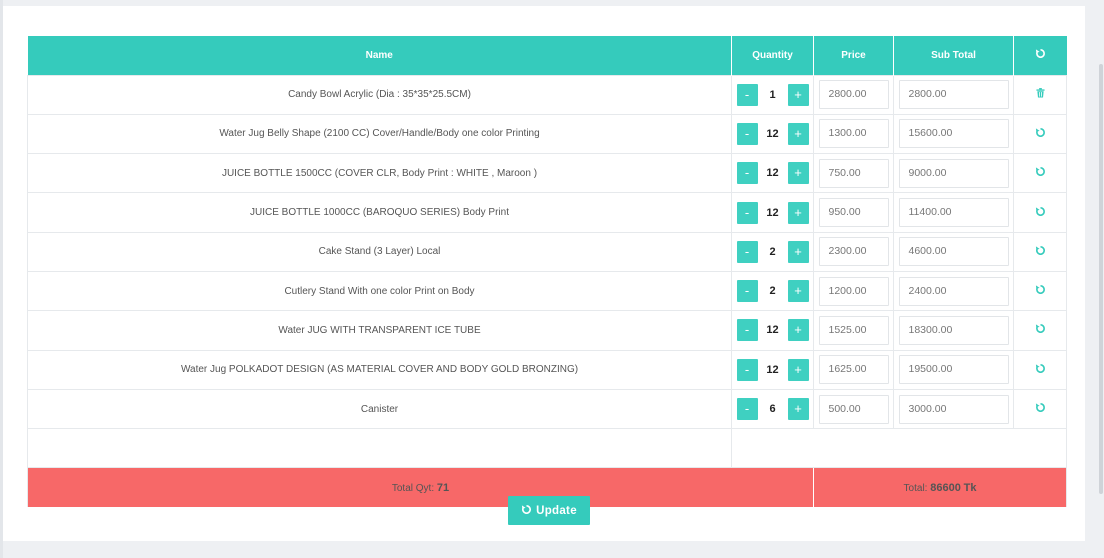  What do you see at coordinates (853, 409) in the screenshot?
I see `price-field: 500.00` at bounding box center [853, 409].